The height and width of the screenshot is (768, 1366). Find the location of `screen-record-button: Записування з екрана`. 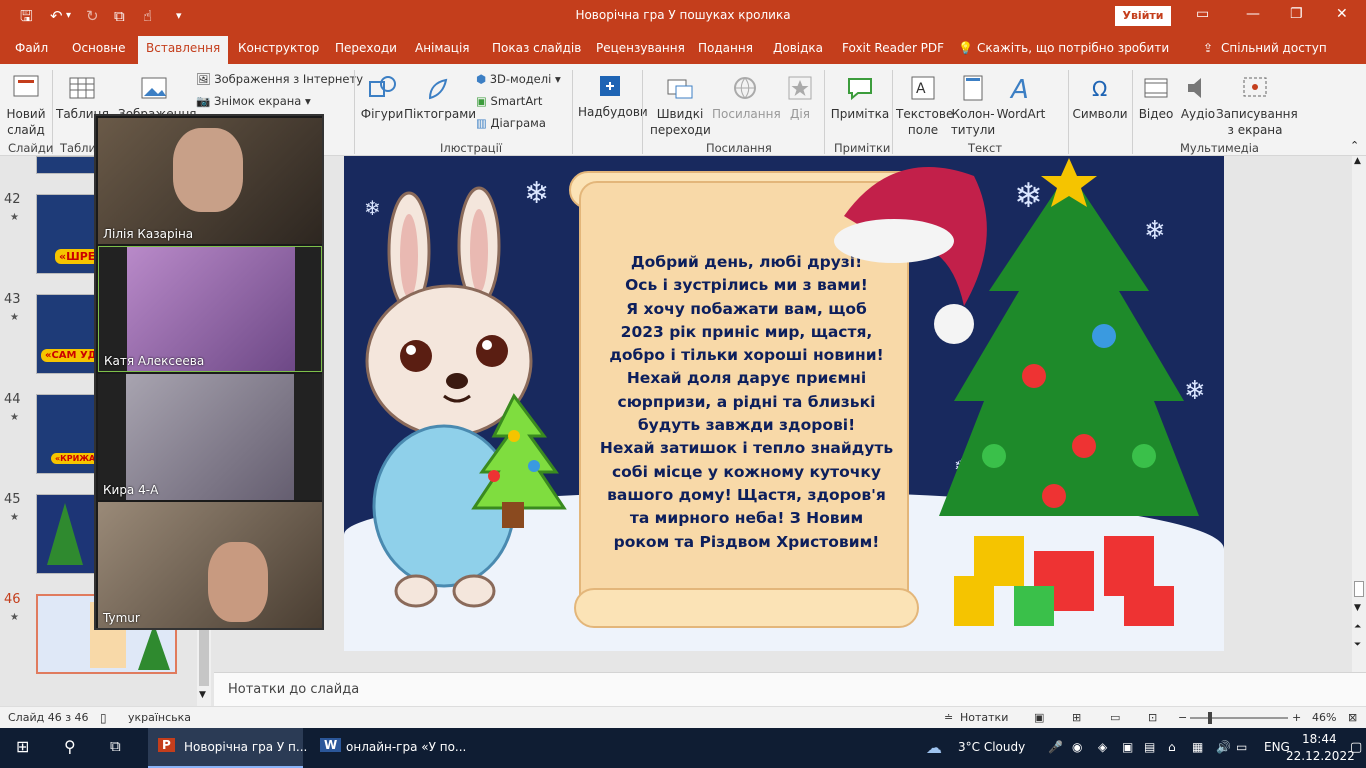

screen-record-button: Записування з екрана is located at coordinates (1257, 105).